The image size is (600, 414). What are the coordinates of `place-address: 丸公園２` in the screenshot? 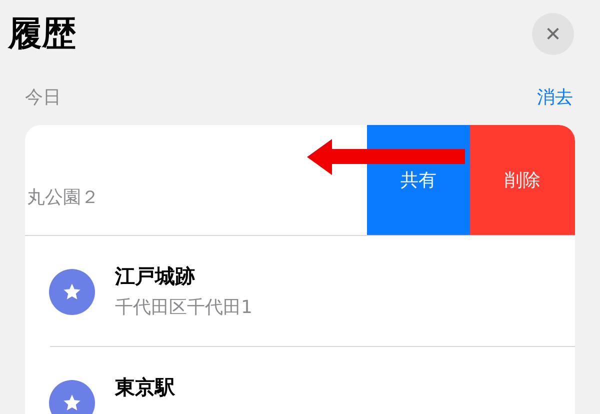 It's located at (63, 197).